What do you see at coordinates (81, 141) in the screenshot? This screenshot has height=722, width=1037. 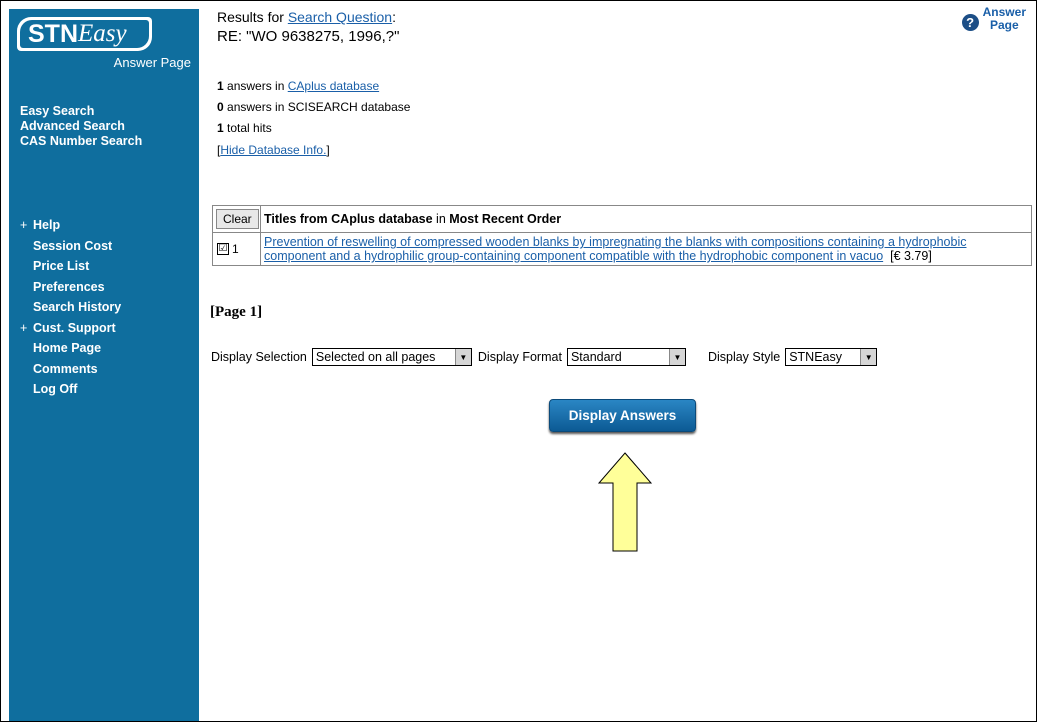 I see `nav-cas-number-search: CAS Number Search` at bounding box center [81, 141].